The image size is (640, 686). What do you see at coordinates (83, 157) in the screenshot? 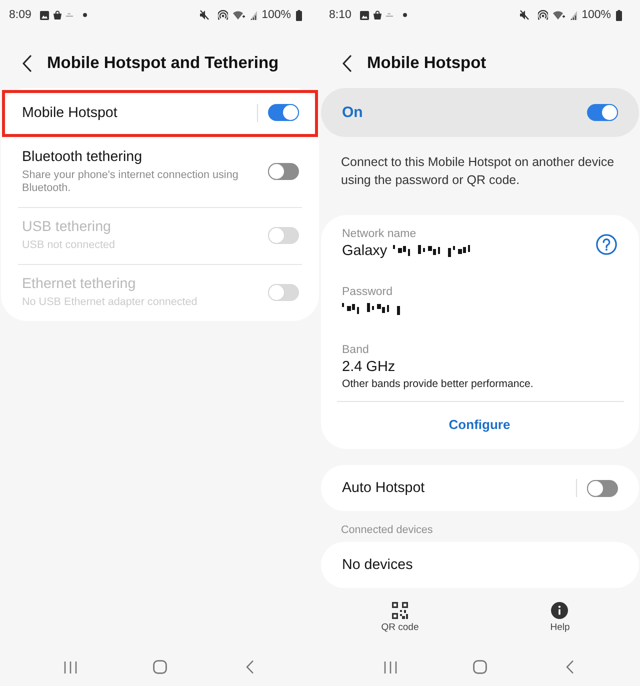
I see `setting-title: Bluetooth tethering` at bounding box center [83, 157].